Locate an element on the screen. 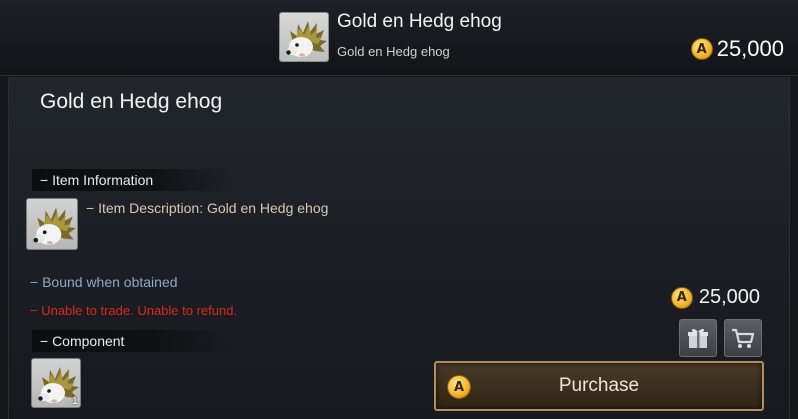  gift-button is located at coordinates (698, 338).